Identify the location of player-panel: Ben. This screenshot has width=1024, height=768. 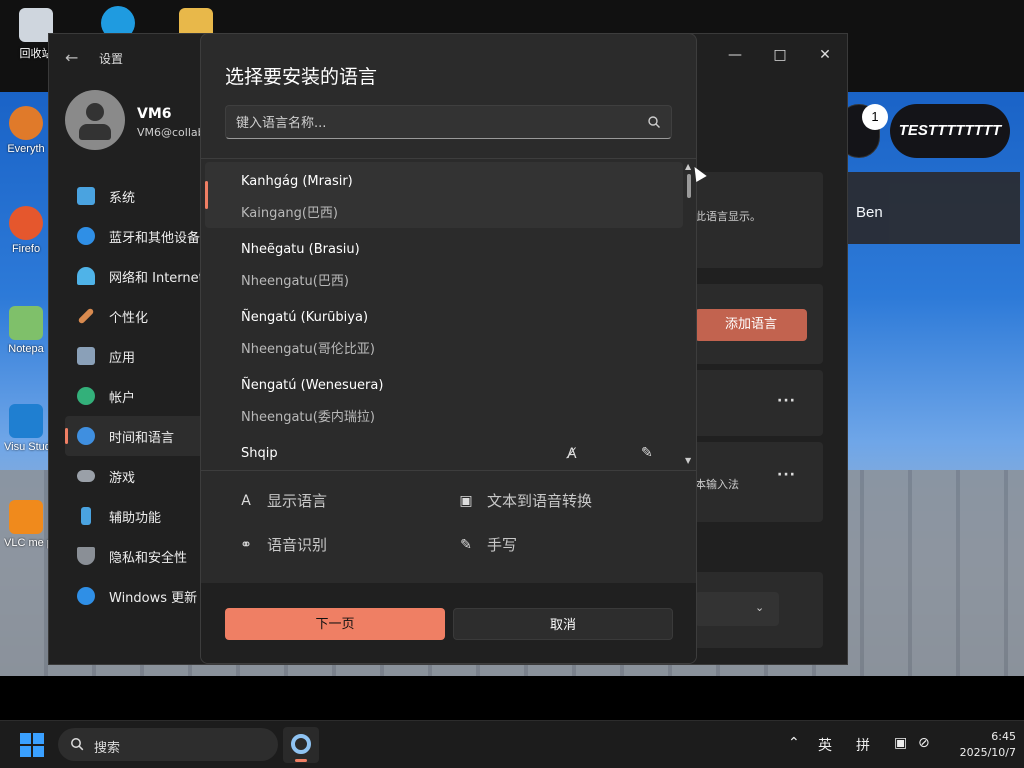
(934, 208).